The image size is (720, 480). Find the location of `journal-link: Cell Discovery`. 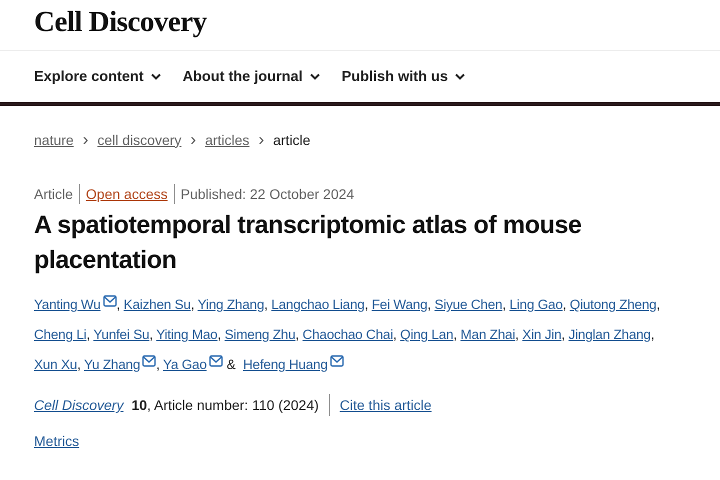

journal-link: Cell Discovery is located at coordinates (83, 405).